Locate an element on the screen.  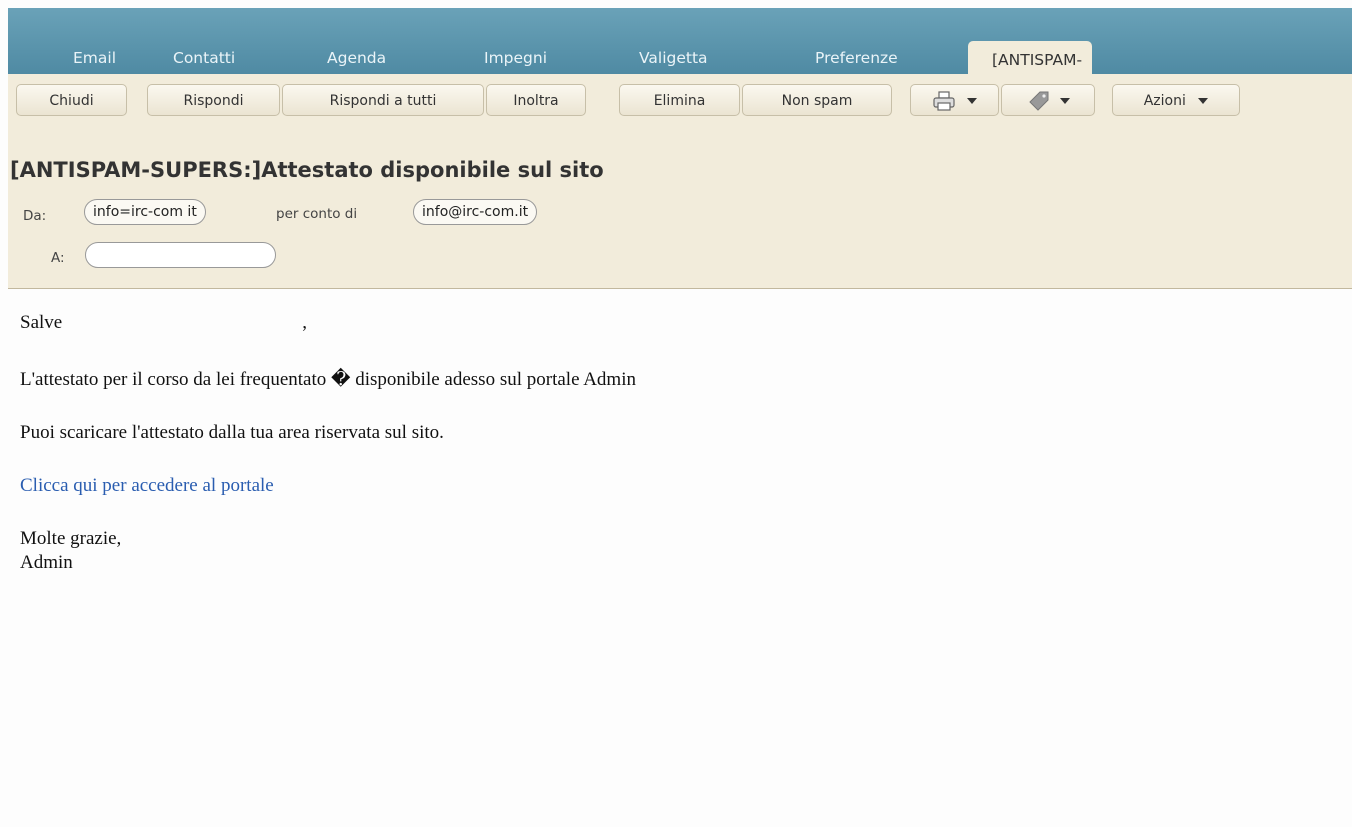
on-behalf-label: per conto di is located at coordinates (317, 214).